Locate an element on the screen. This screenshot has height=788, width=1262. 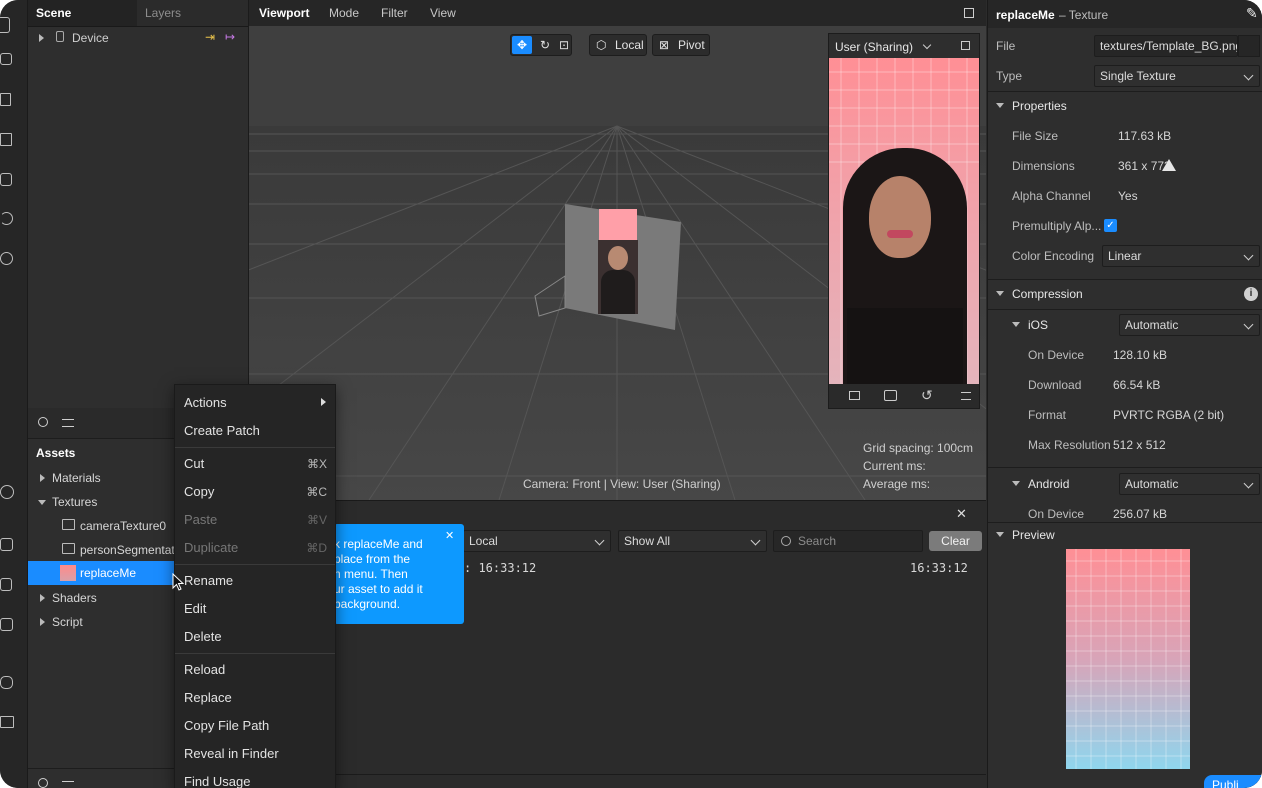
publish-button: Publi is located at coordinates (1233, 781).